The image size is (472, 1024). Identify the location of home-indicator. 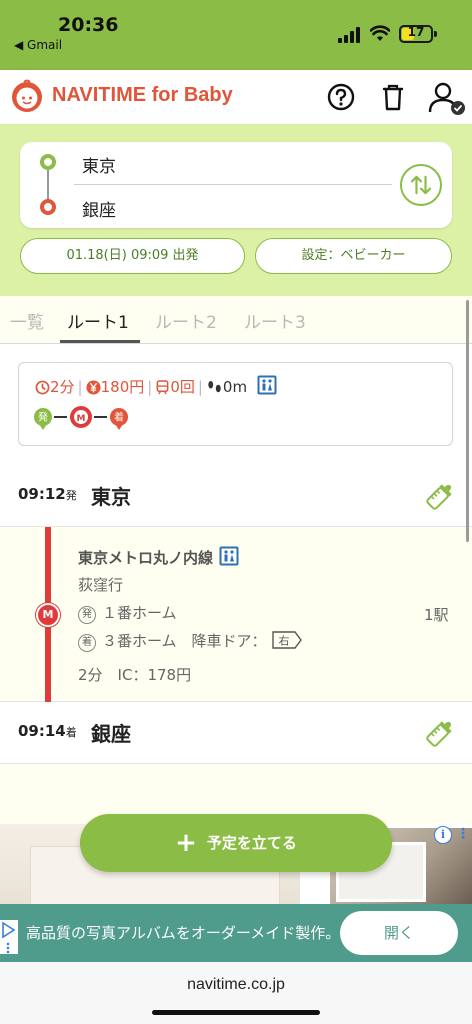
(236, 1012).